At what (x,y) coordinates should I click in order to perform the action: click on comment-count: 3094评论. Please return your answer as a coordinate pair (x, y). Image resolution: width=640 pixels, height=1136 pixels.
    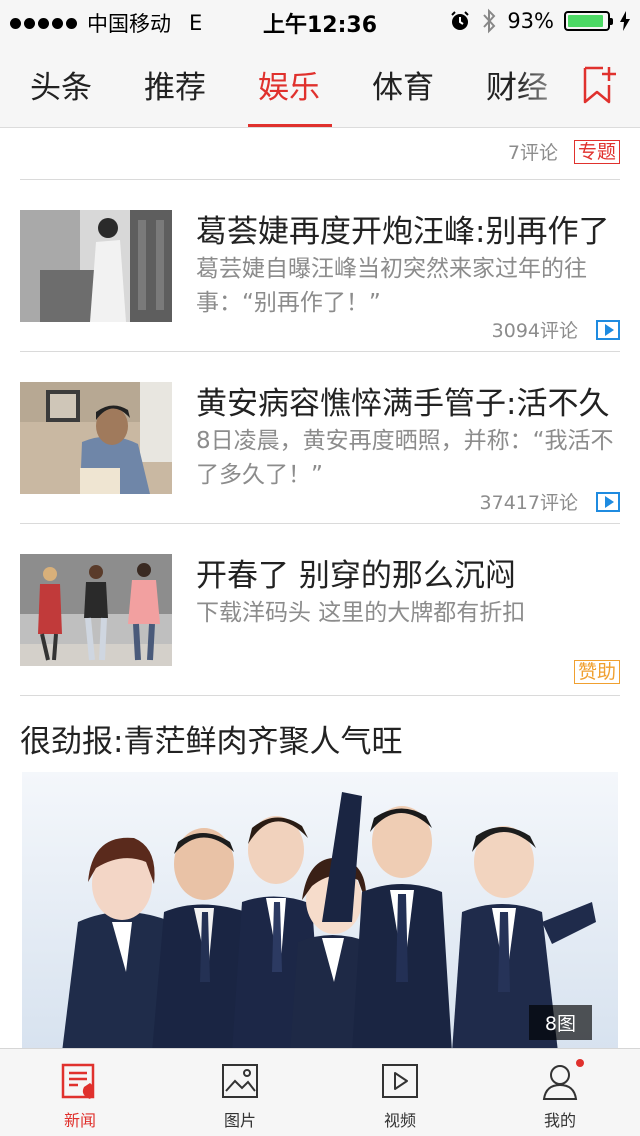
    Looking at the image, I should click on (534, 331).